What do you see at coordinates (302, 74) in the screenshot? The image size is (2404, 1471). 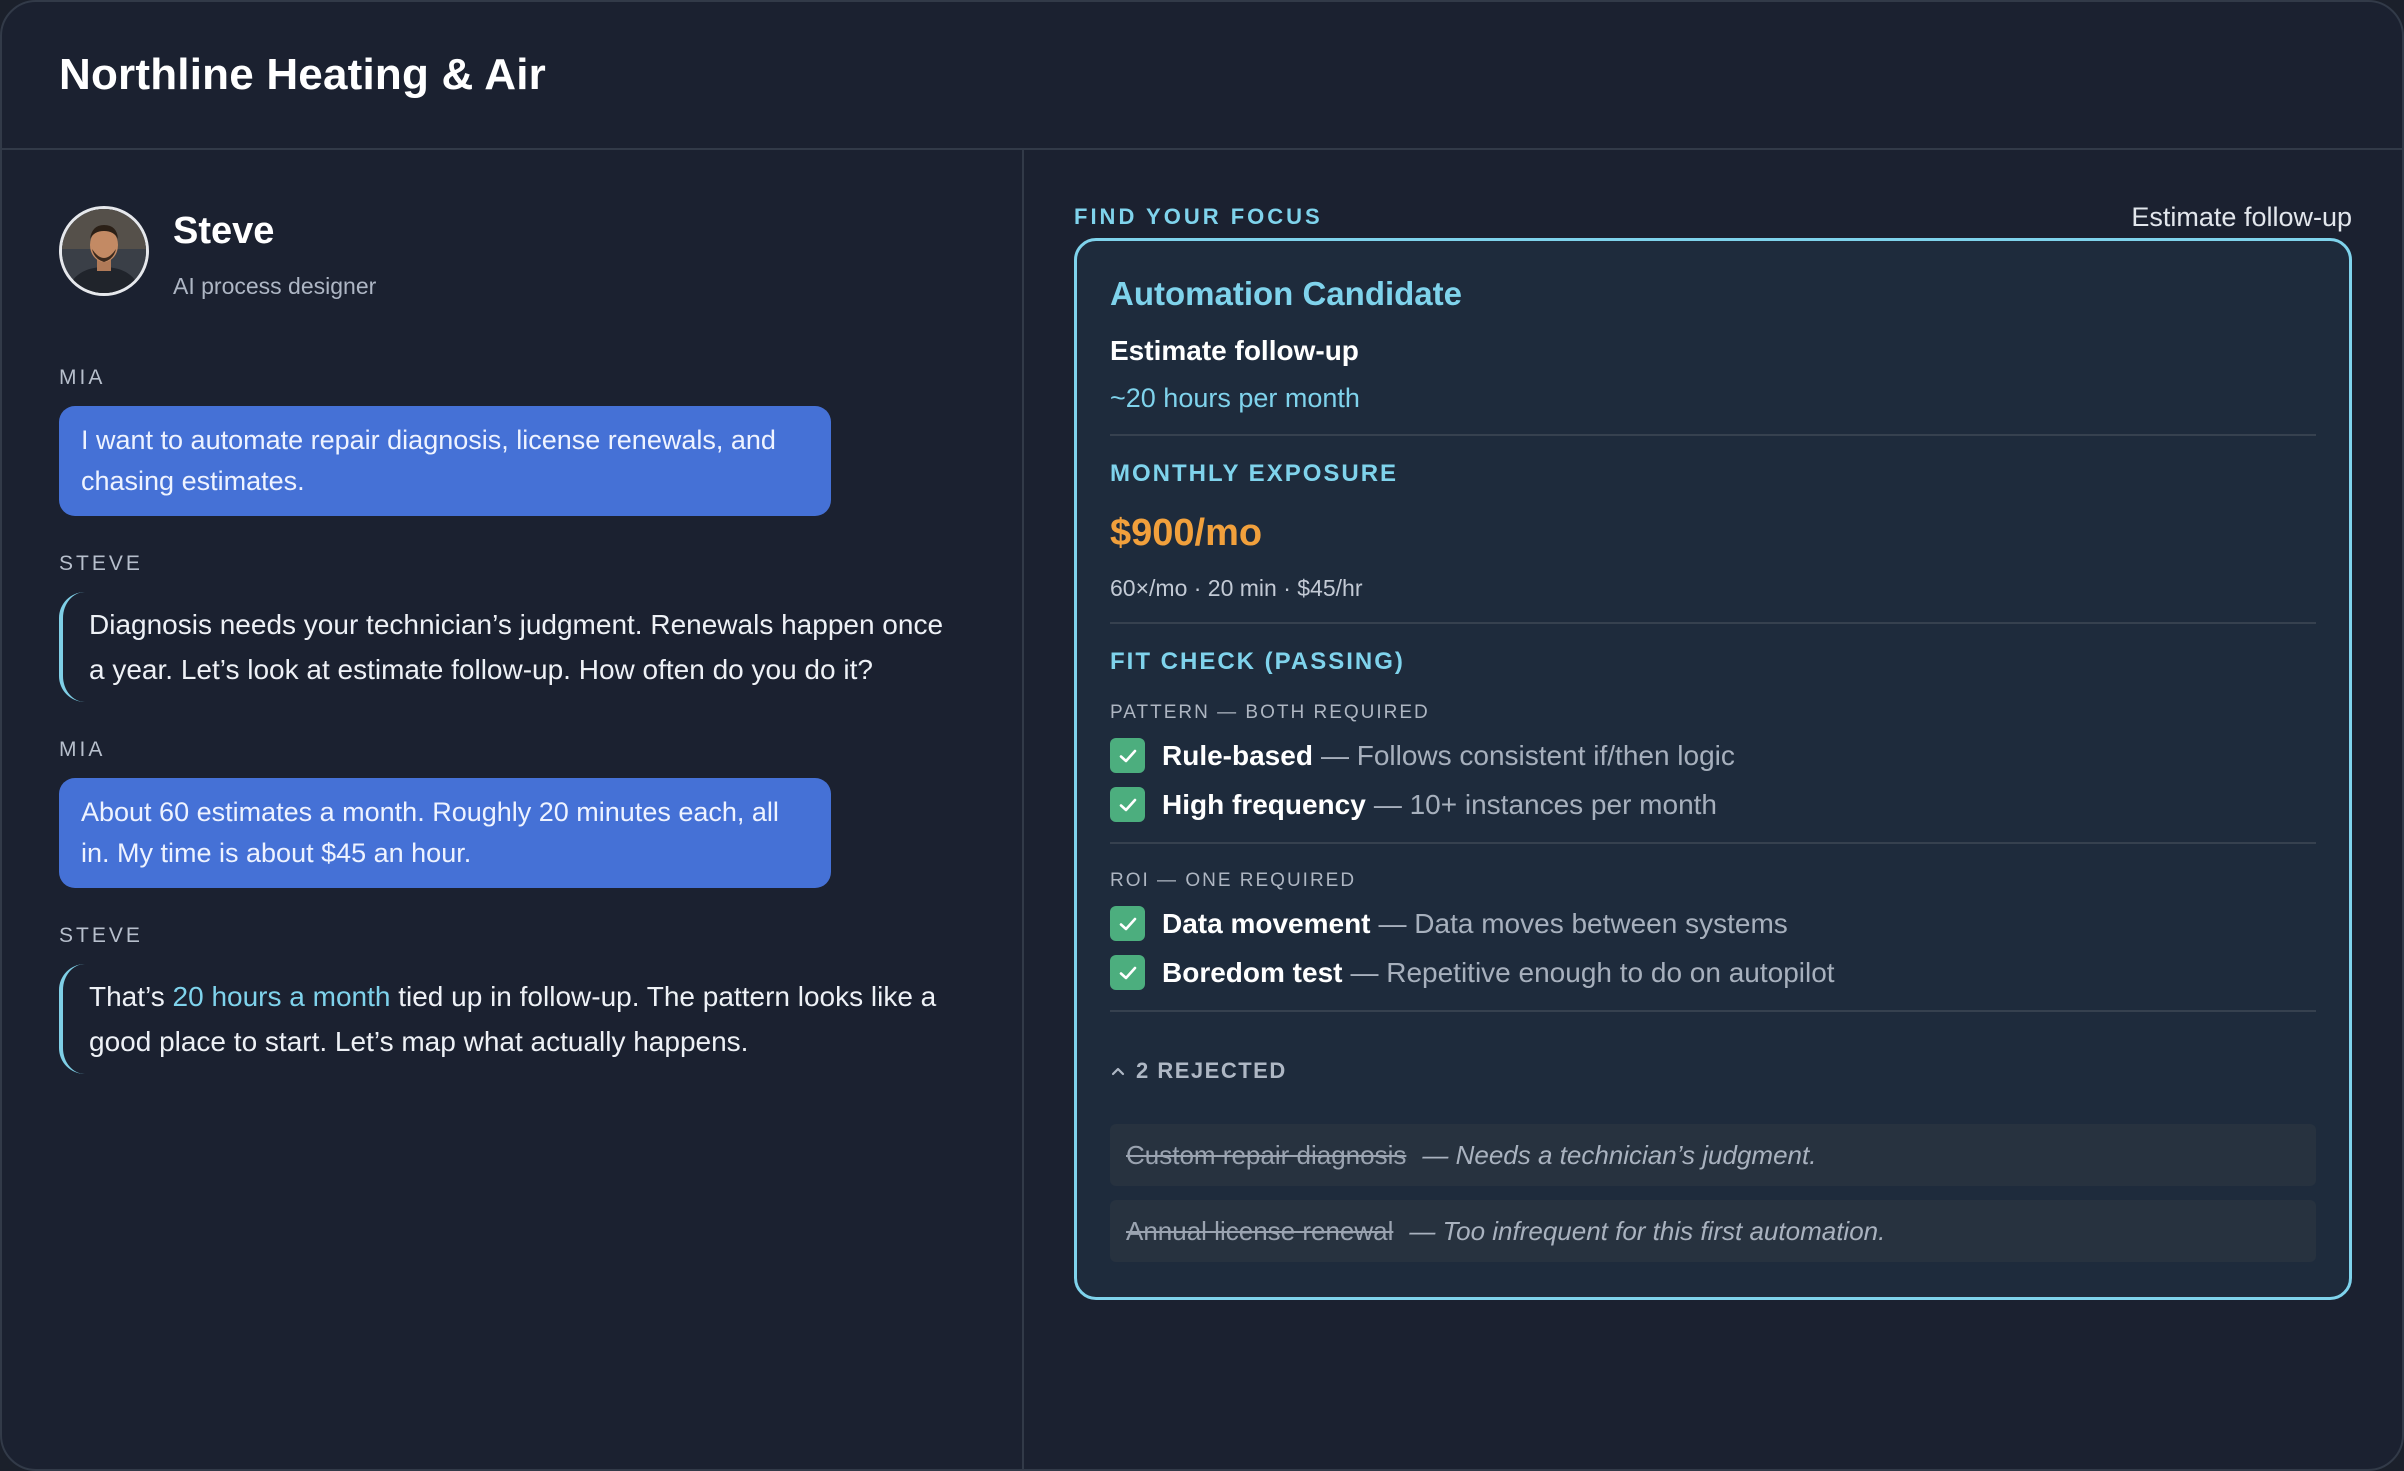 I see `app-title: Northline Heating & Air` at bounding box center [302, 74].